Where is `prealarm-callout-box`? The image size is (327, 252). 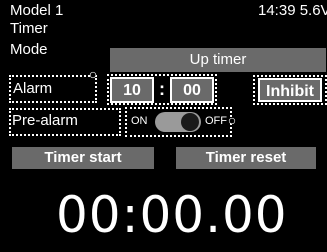 prealarm-callout-box is located at coordinates (65, 122).